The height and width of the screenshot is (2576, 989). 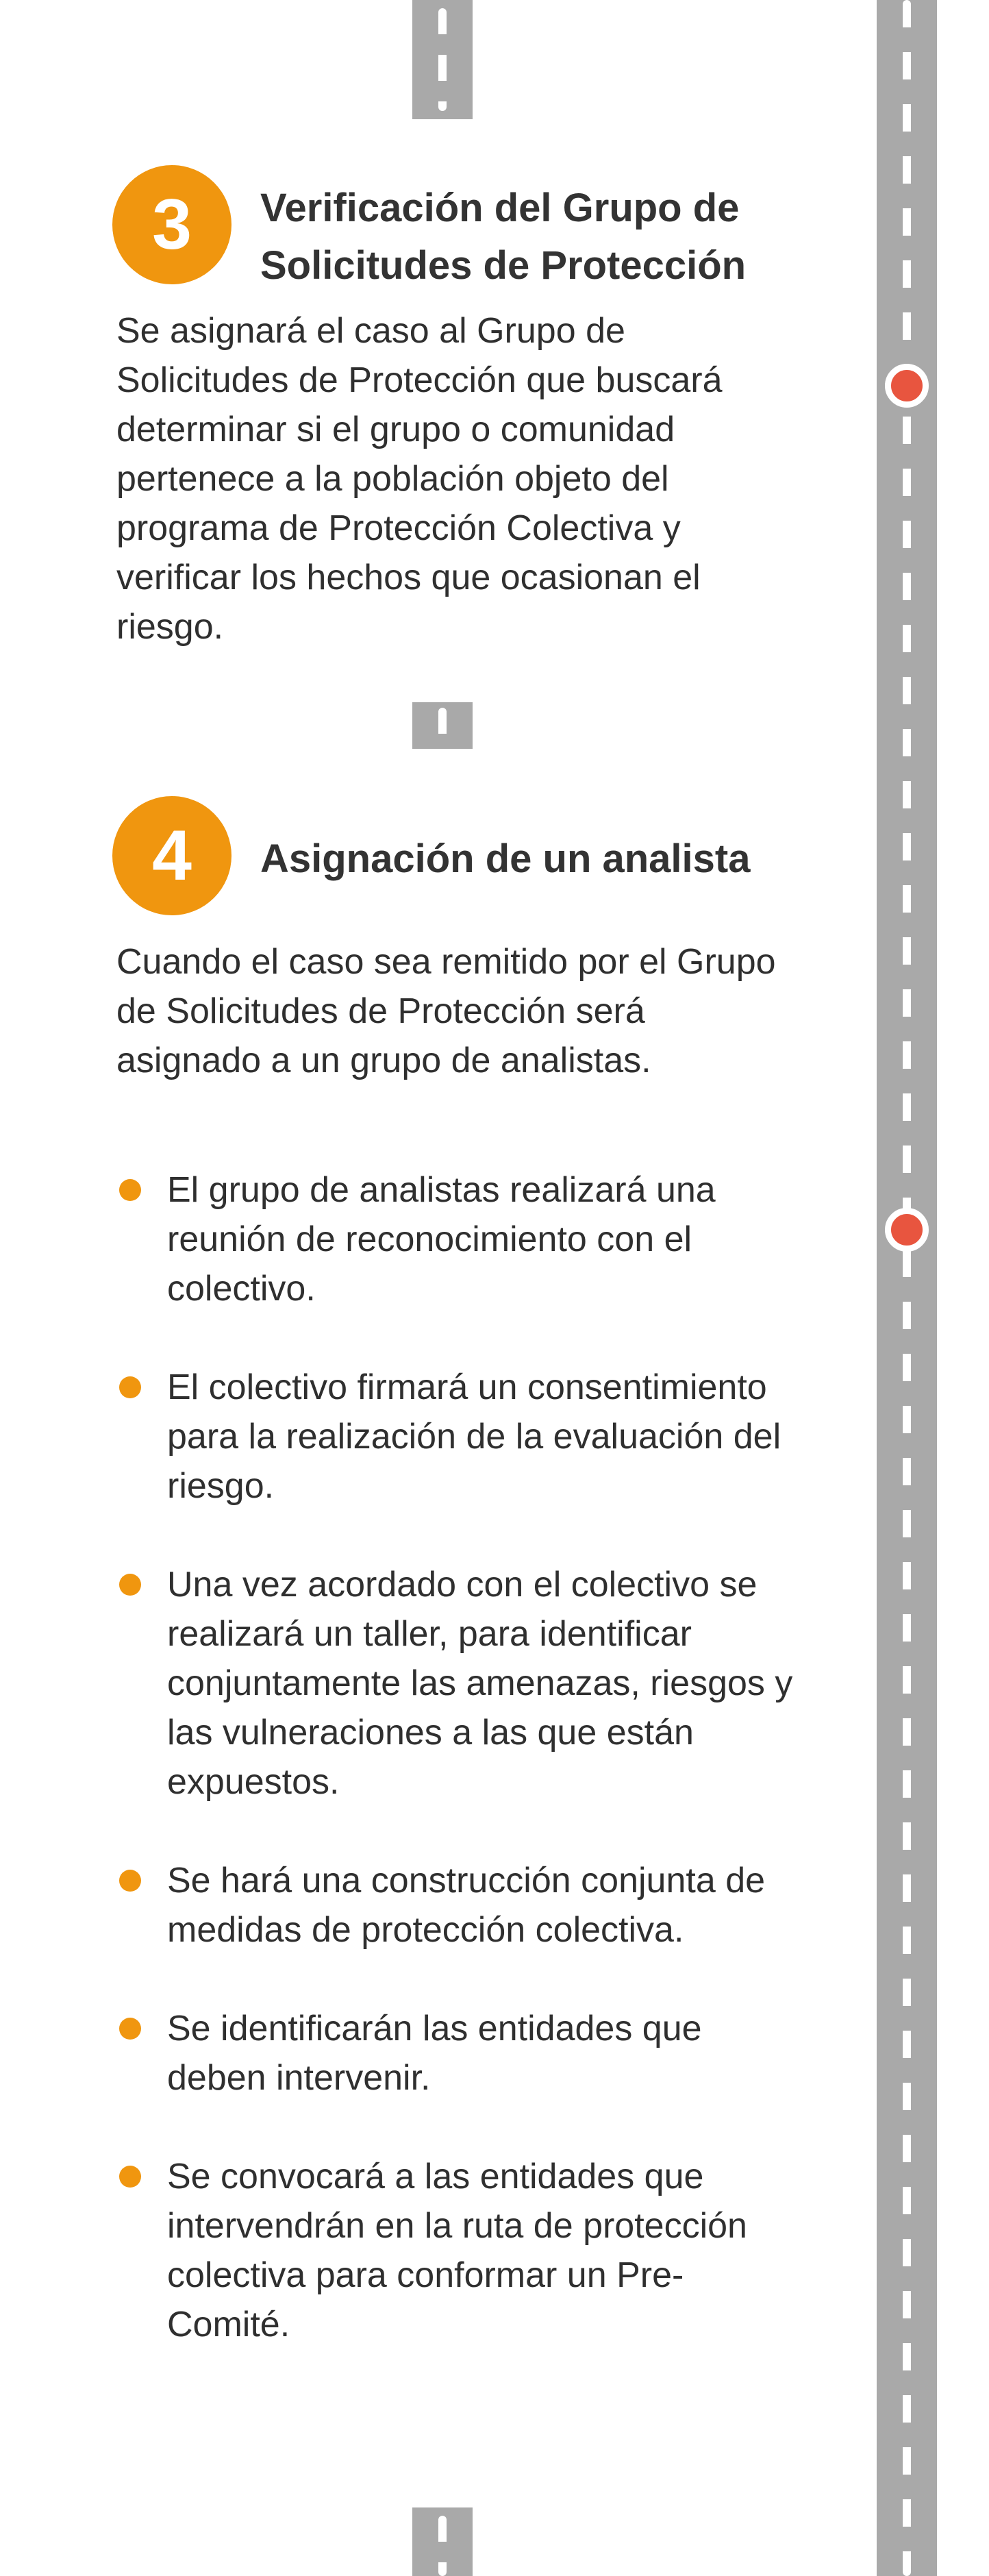 I want to click on road-connector-bottom, so click(x=442, y=2541).